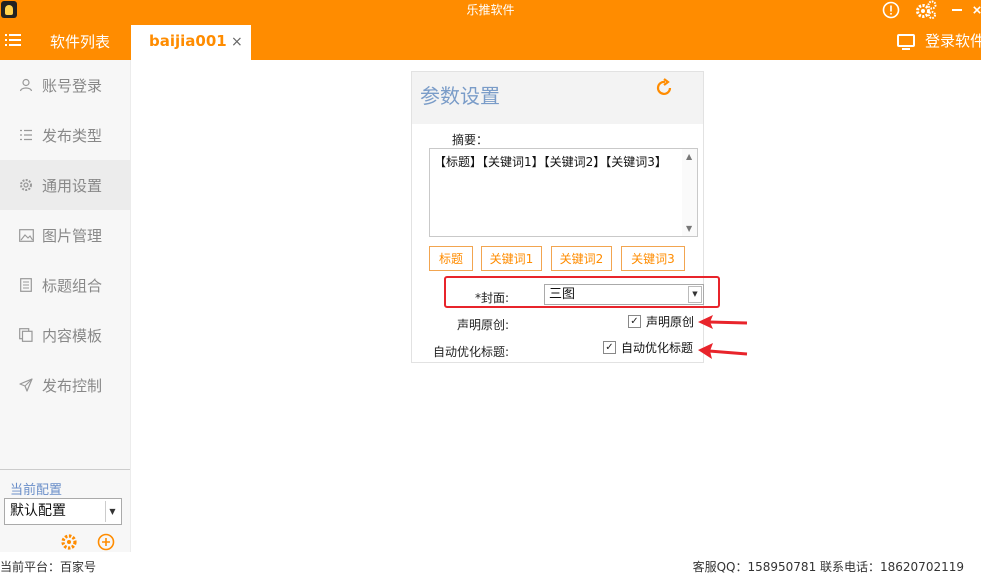 This screenshot has width=981, height=574. I want to click on panel-header: 参数设置, so click(557, 98).